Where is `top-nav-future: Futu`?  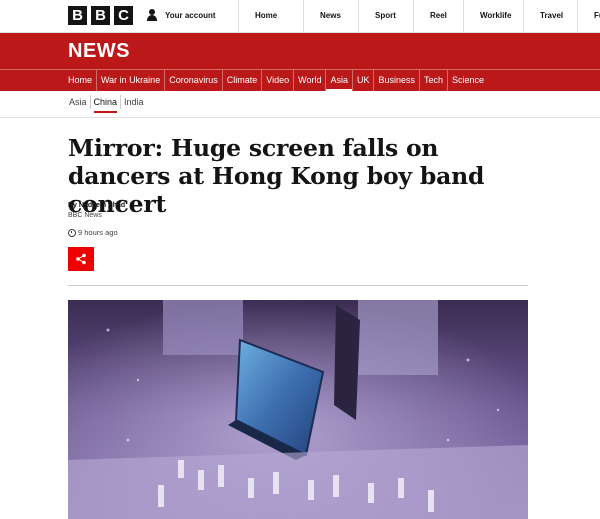
top-nav-future: Futu is located at coordinates (588, 16).